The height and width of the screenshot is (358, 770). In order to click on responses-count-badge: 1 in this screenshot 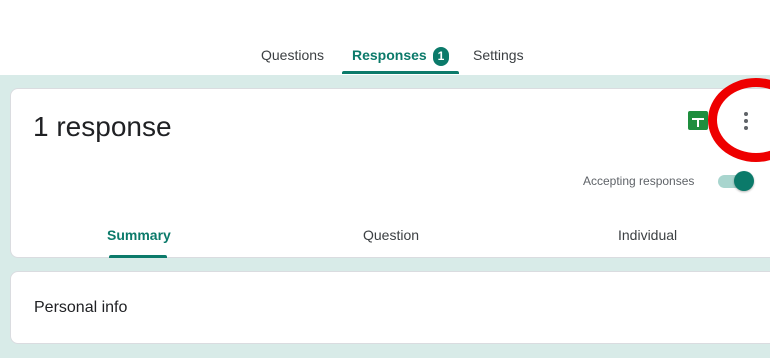, I will do `click(441, 56)`.